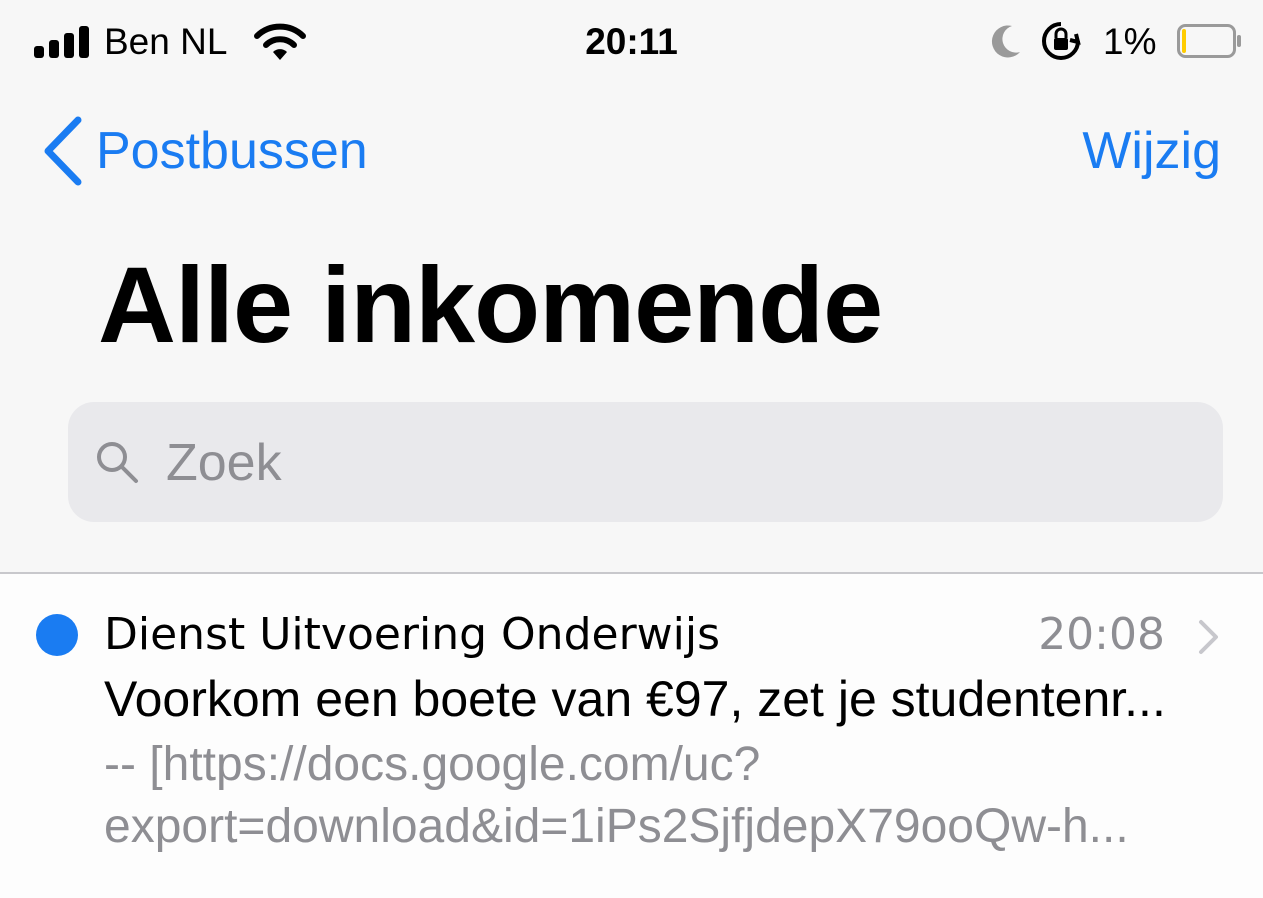  What do you see at coordinates (1209, 41) in the screenshot?
I see `battery-icon` at bounding box center [1209, 41].